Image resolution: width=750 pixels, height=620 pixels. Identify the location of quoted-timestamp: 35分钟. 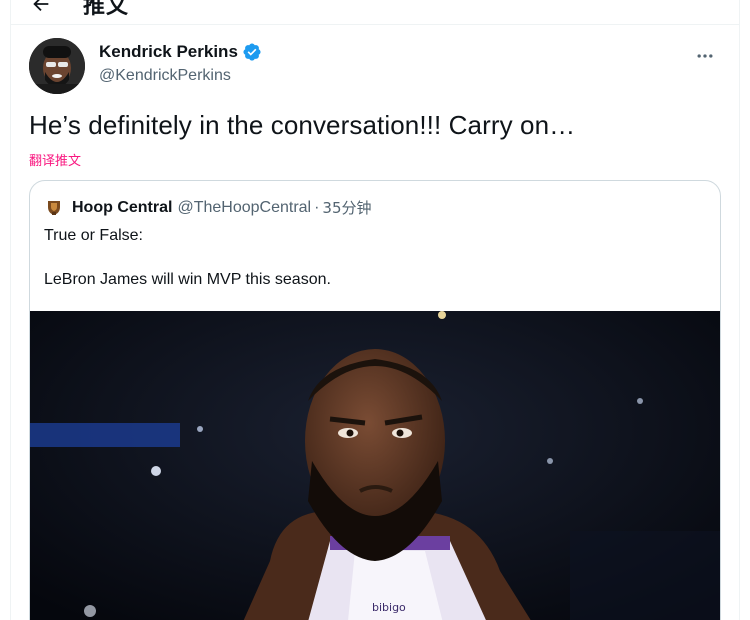
(346, 207).